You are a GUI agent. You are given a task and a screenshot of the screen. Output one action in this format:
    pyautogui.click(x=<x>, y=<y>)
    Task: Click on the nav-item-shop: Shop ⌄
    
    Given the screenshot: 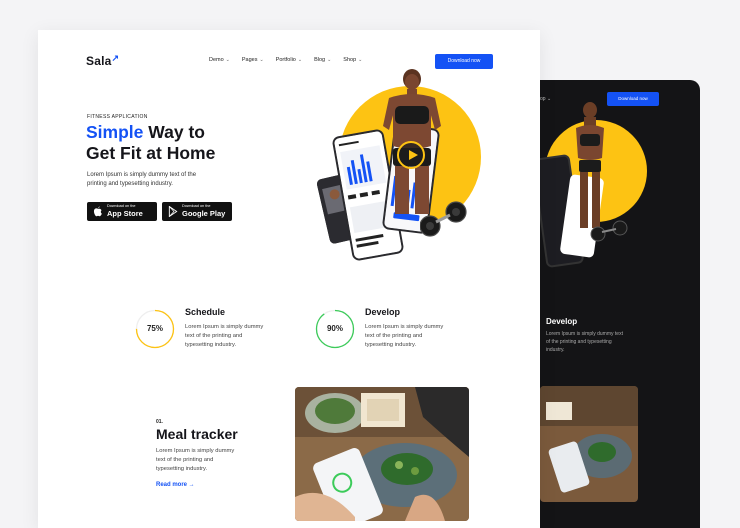 What is the action you would take?
    pyautogui.click(x=352, y=60)
    